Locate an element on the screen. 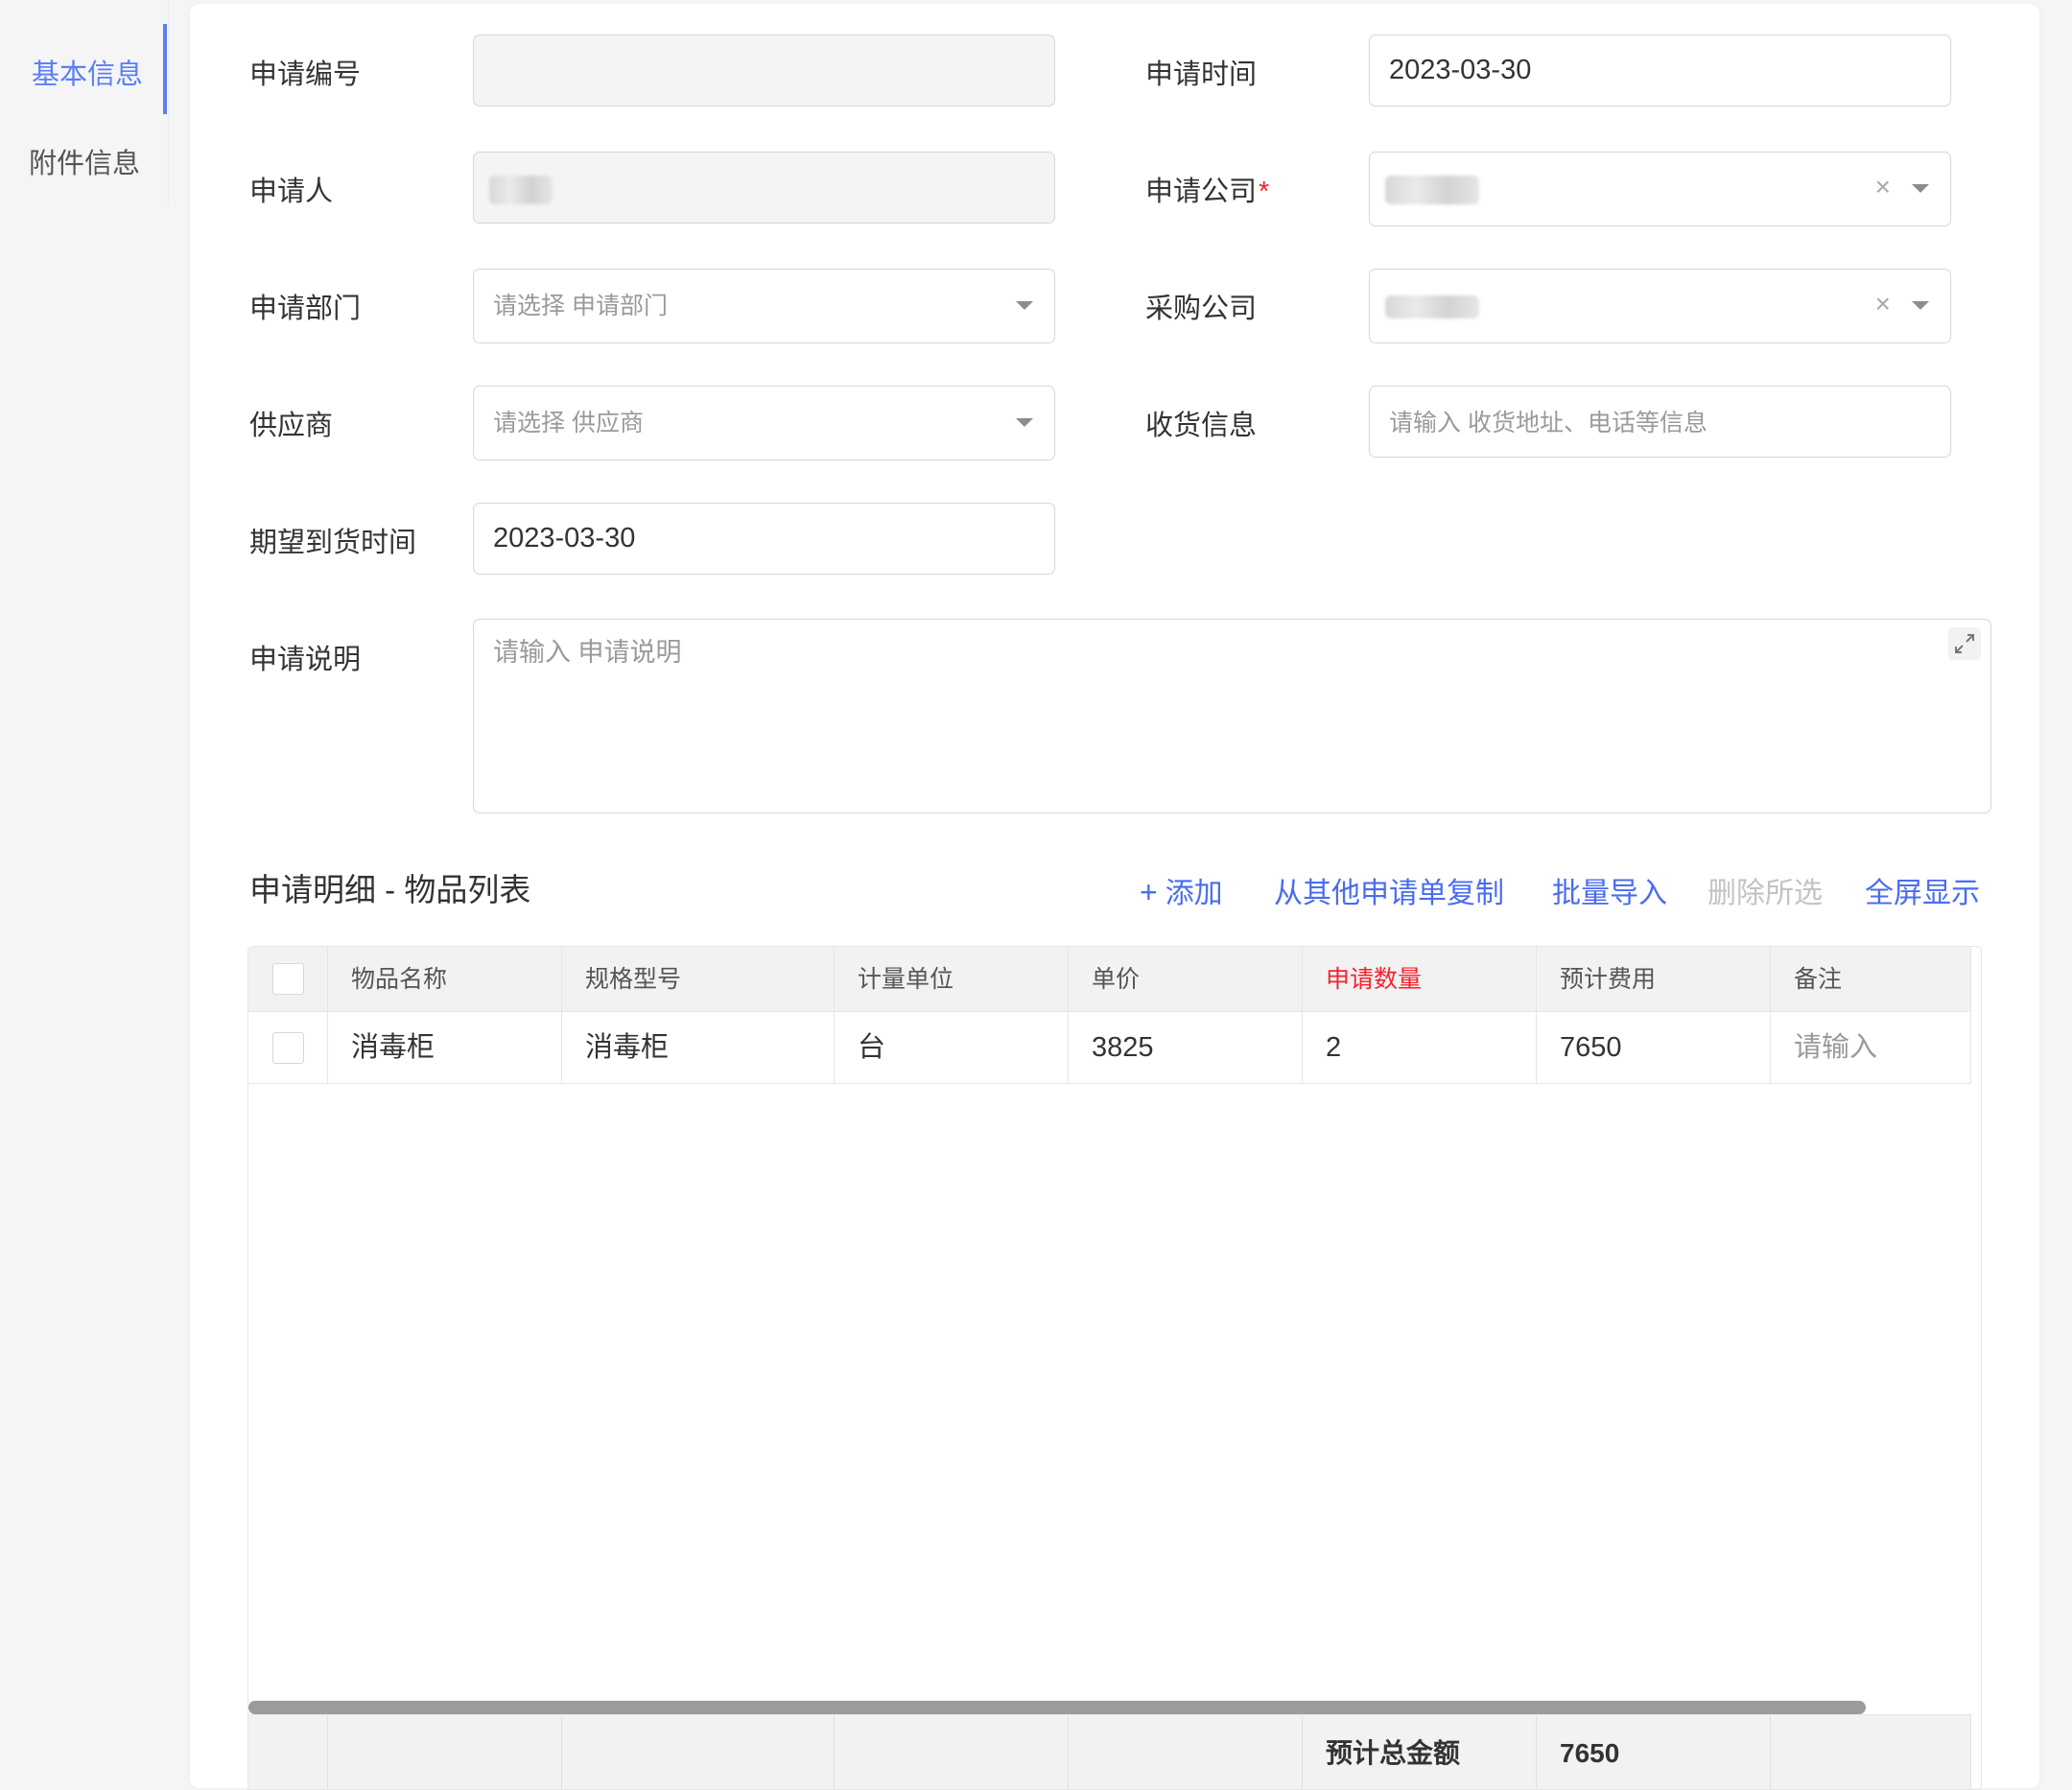 Image resolution: width=2072 pixels, height=1790 pixels. table-footer: 预计总金额 7650 is located at coordinates (1109, 1752).